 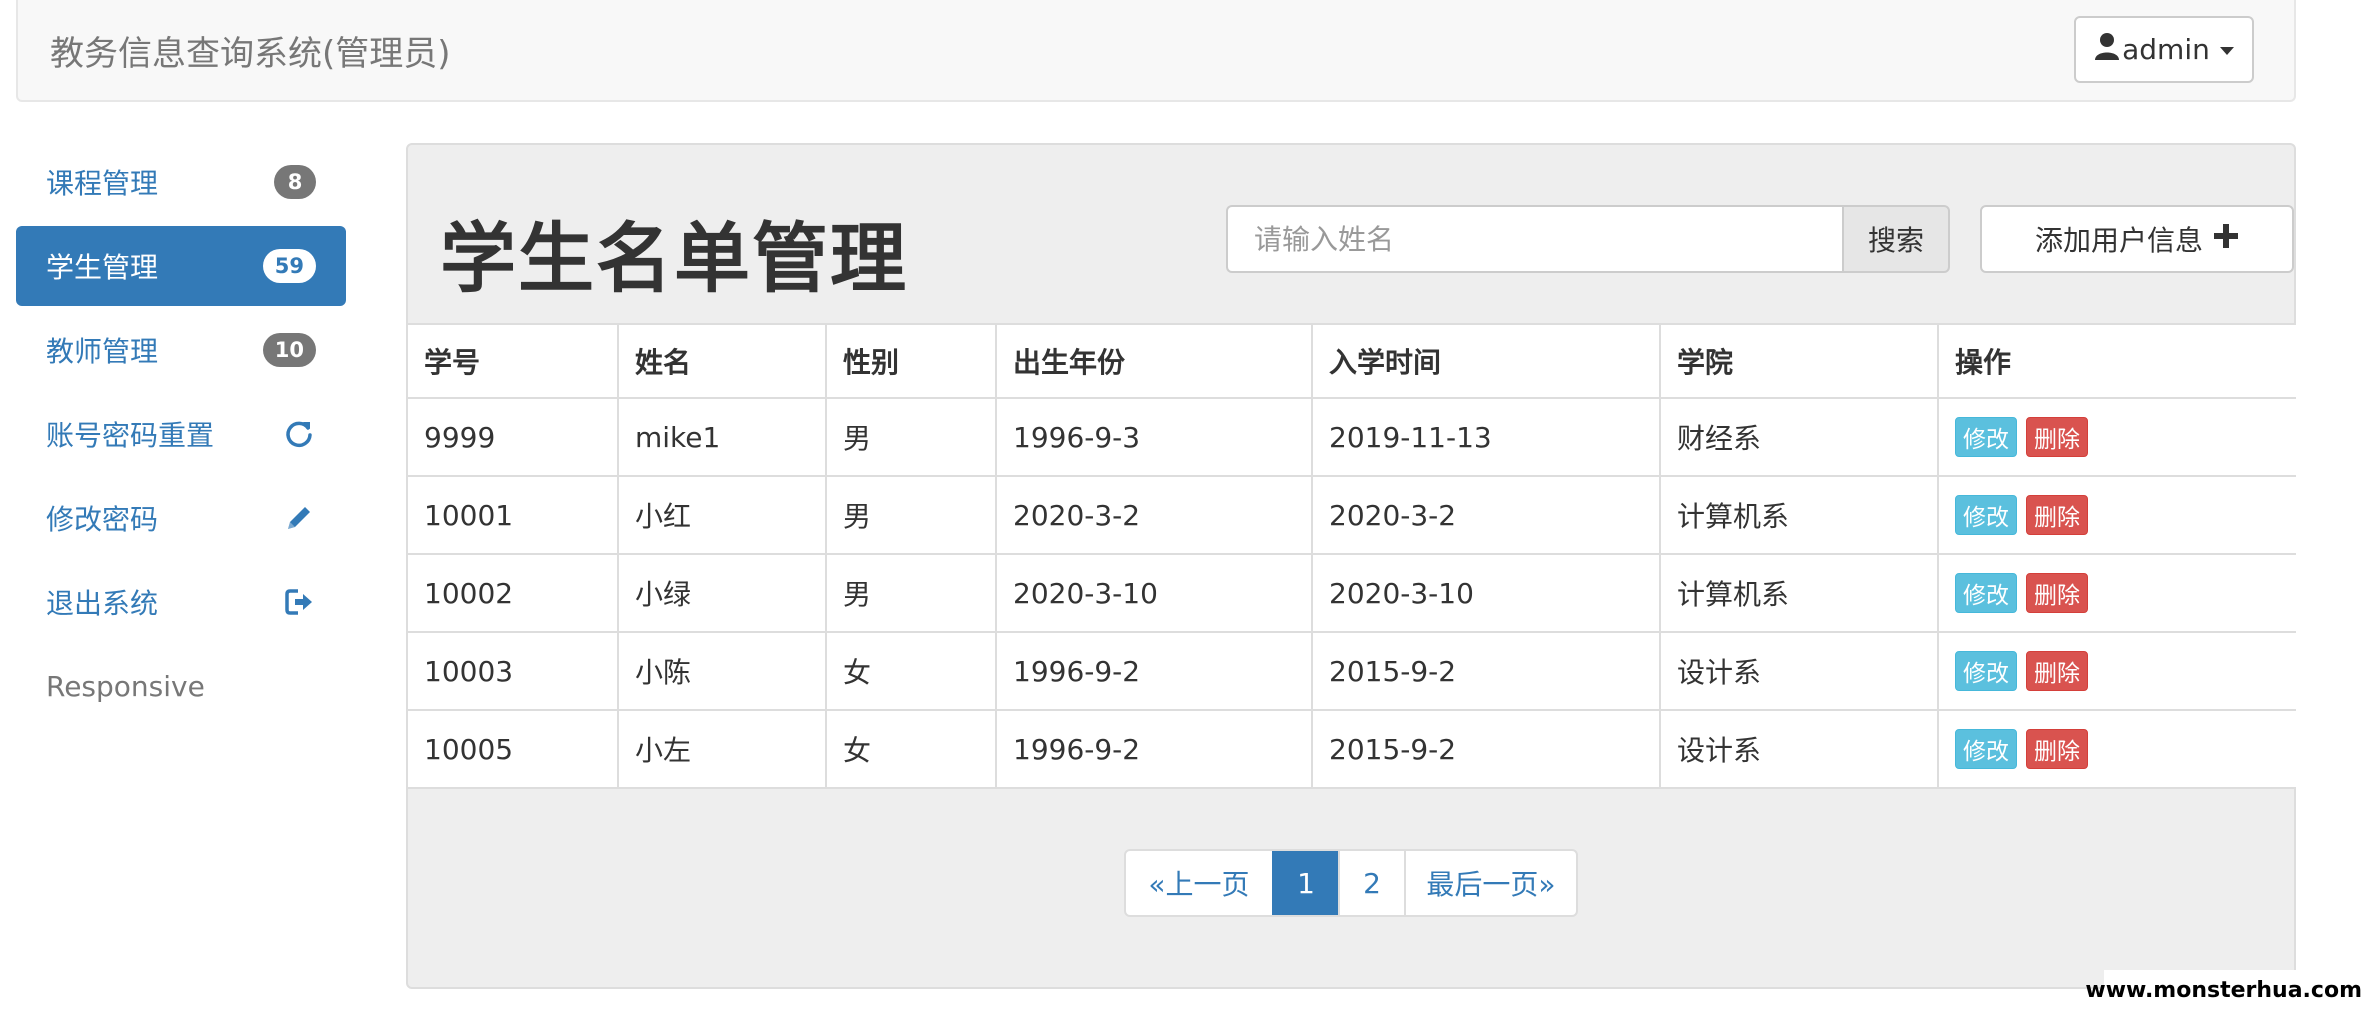 I want to click on table-header-row: 学号 姓名 性别 出生年份 入学时间 学院 操作, so click(x=1352, y=361).